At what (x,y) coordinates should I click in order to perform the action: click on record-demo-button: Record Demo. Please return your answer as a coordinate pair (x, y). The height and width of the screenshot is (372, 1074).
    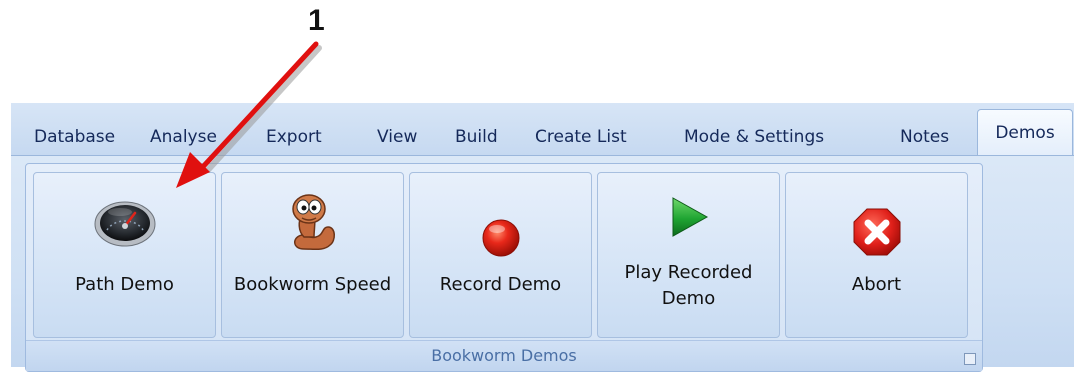
    Looking at the image, I should click on (500, 255).